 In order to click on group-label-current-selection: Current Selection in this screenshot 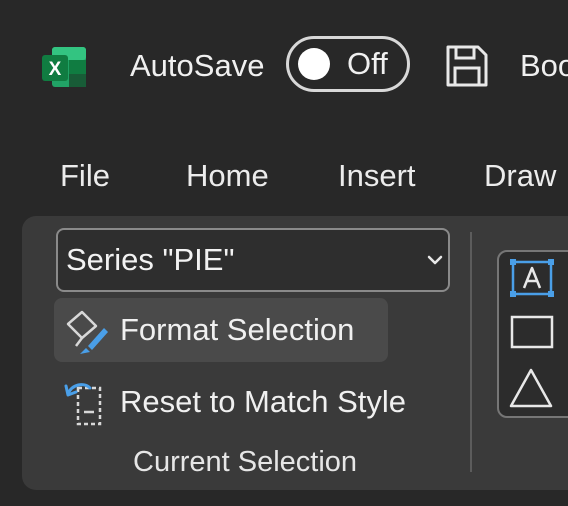, I will do `click(245, 462)`.